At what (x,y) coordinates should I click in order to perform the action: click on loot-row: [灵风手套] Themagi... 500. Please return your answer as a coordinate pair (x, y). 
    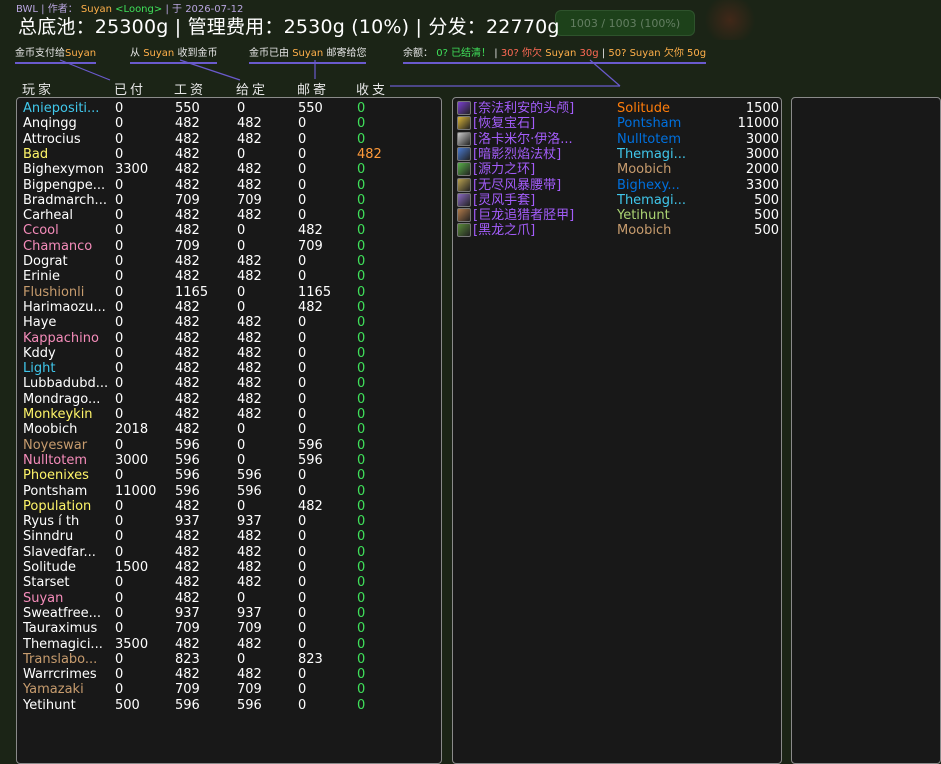
    Looking at the image, I should click on (618, 200).